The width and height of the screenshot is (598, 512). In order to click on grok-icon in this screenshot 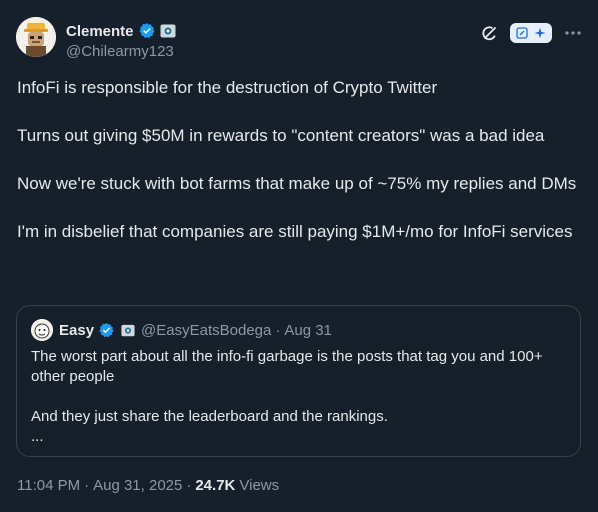, I will do `click(490, 33)`.